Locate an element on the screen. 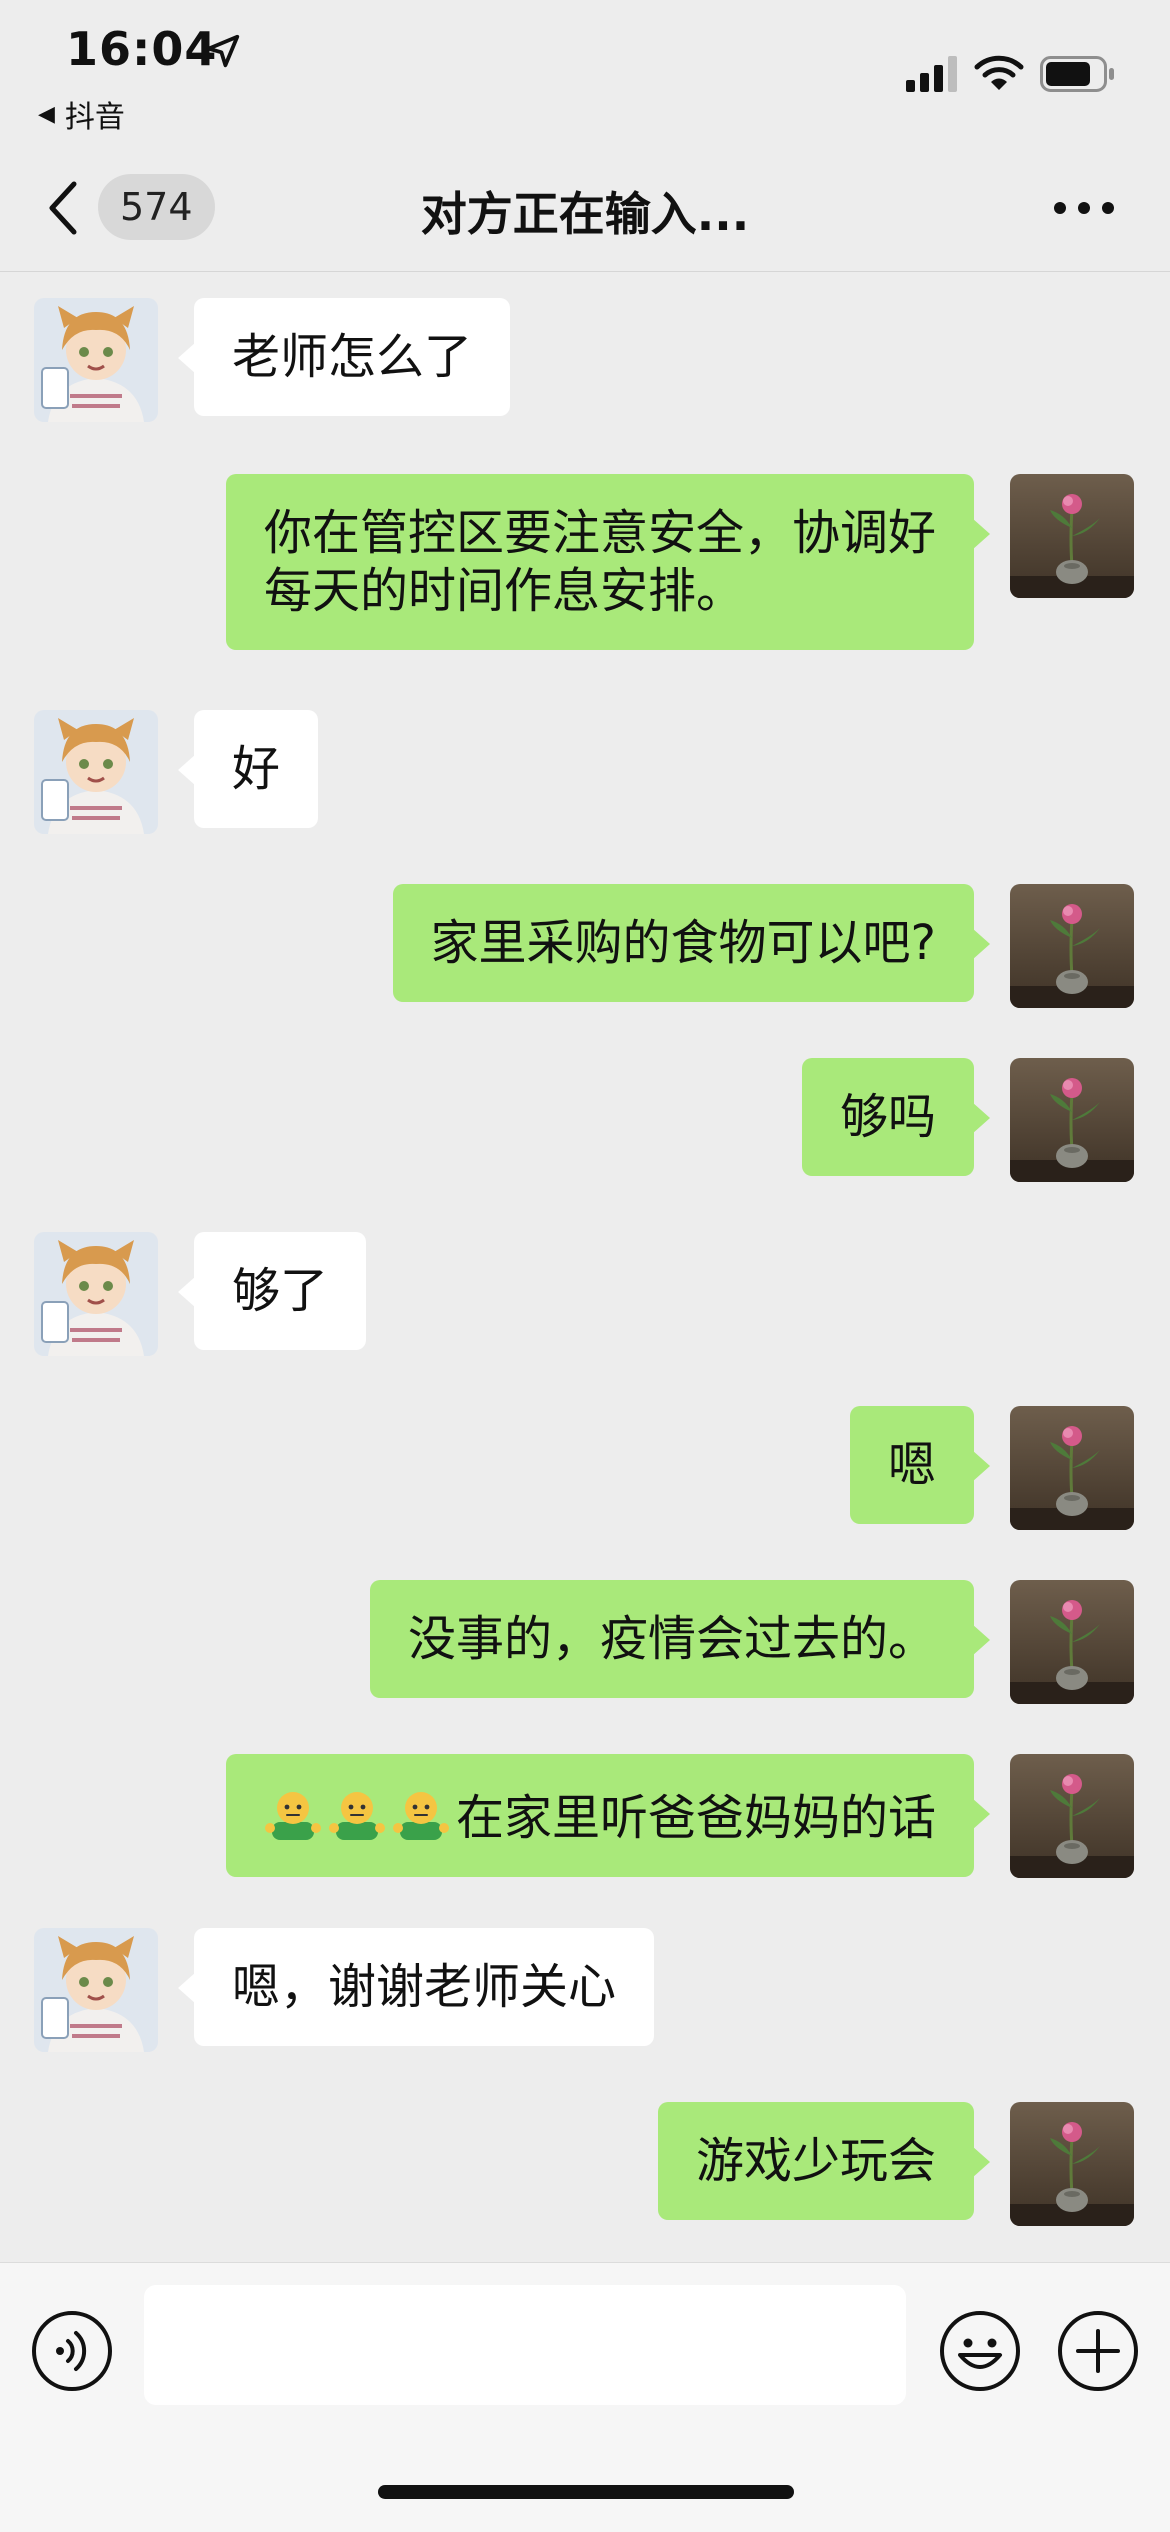  back-triangle-icon: ◀ is located at coordinates (46, 114).